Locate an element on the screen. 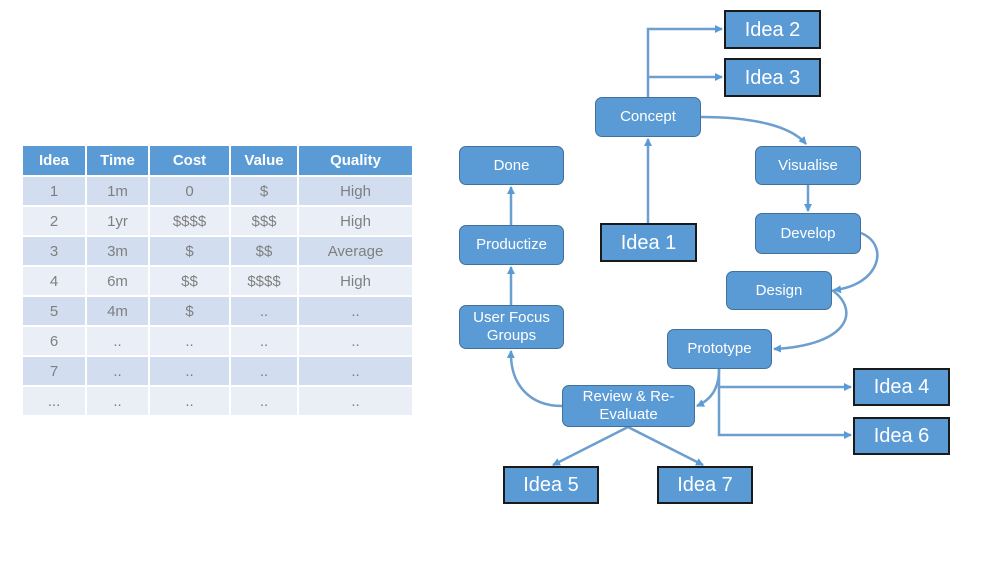 This screenshot has width=1000, height=562. node-productize: Productize is located at coordinates (511, 245).